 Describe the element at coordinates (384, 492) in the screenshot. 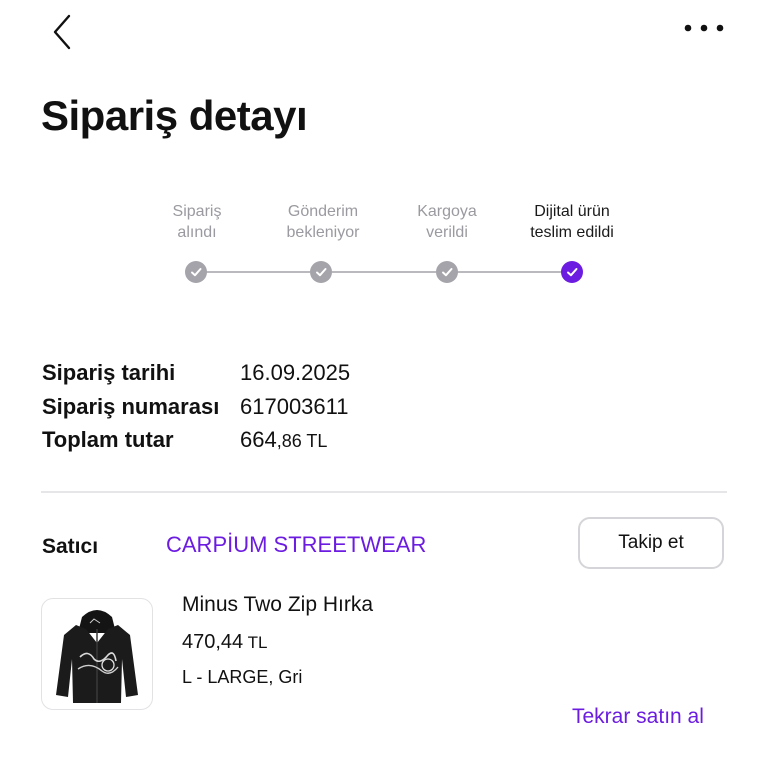

I see `divider` at that location.